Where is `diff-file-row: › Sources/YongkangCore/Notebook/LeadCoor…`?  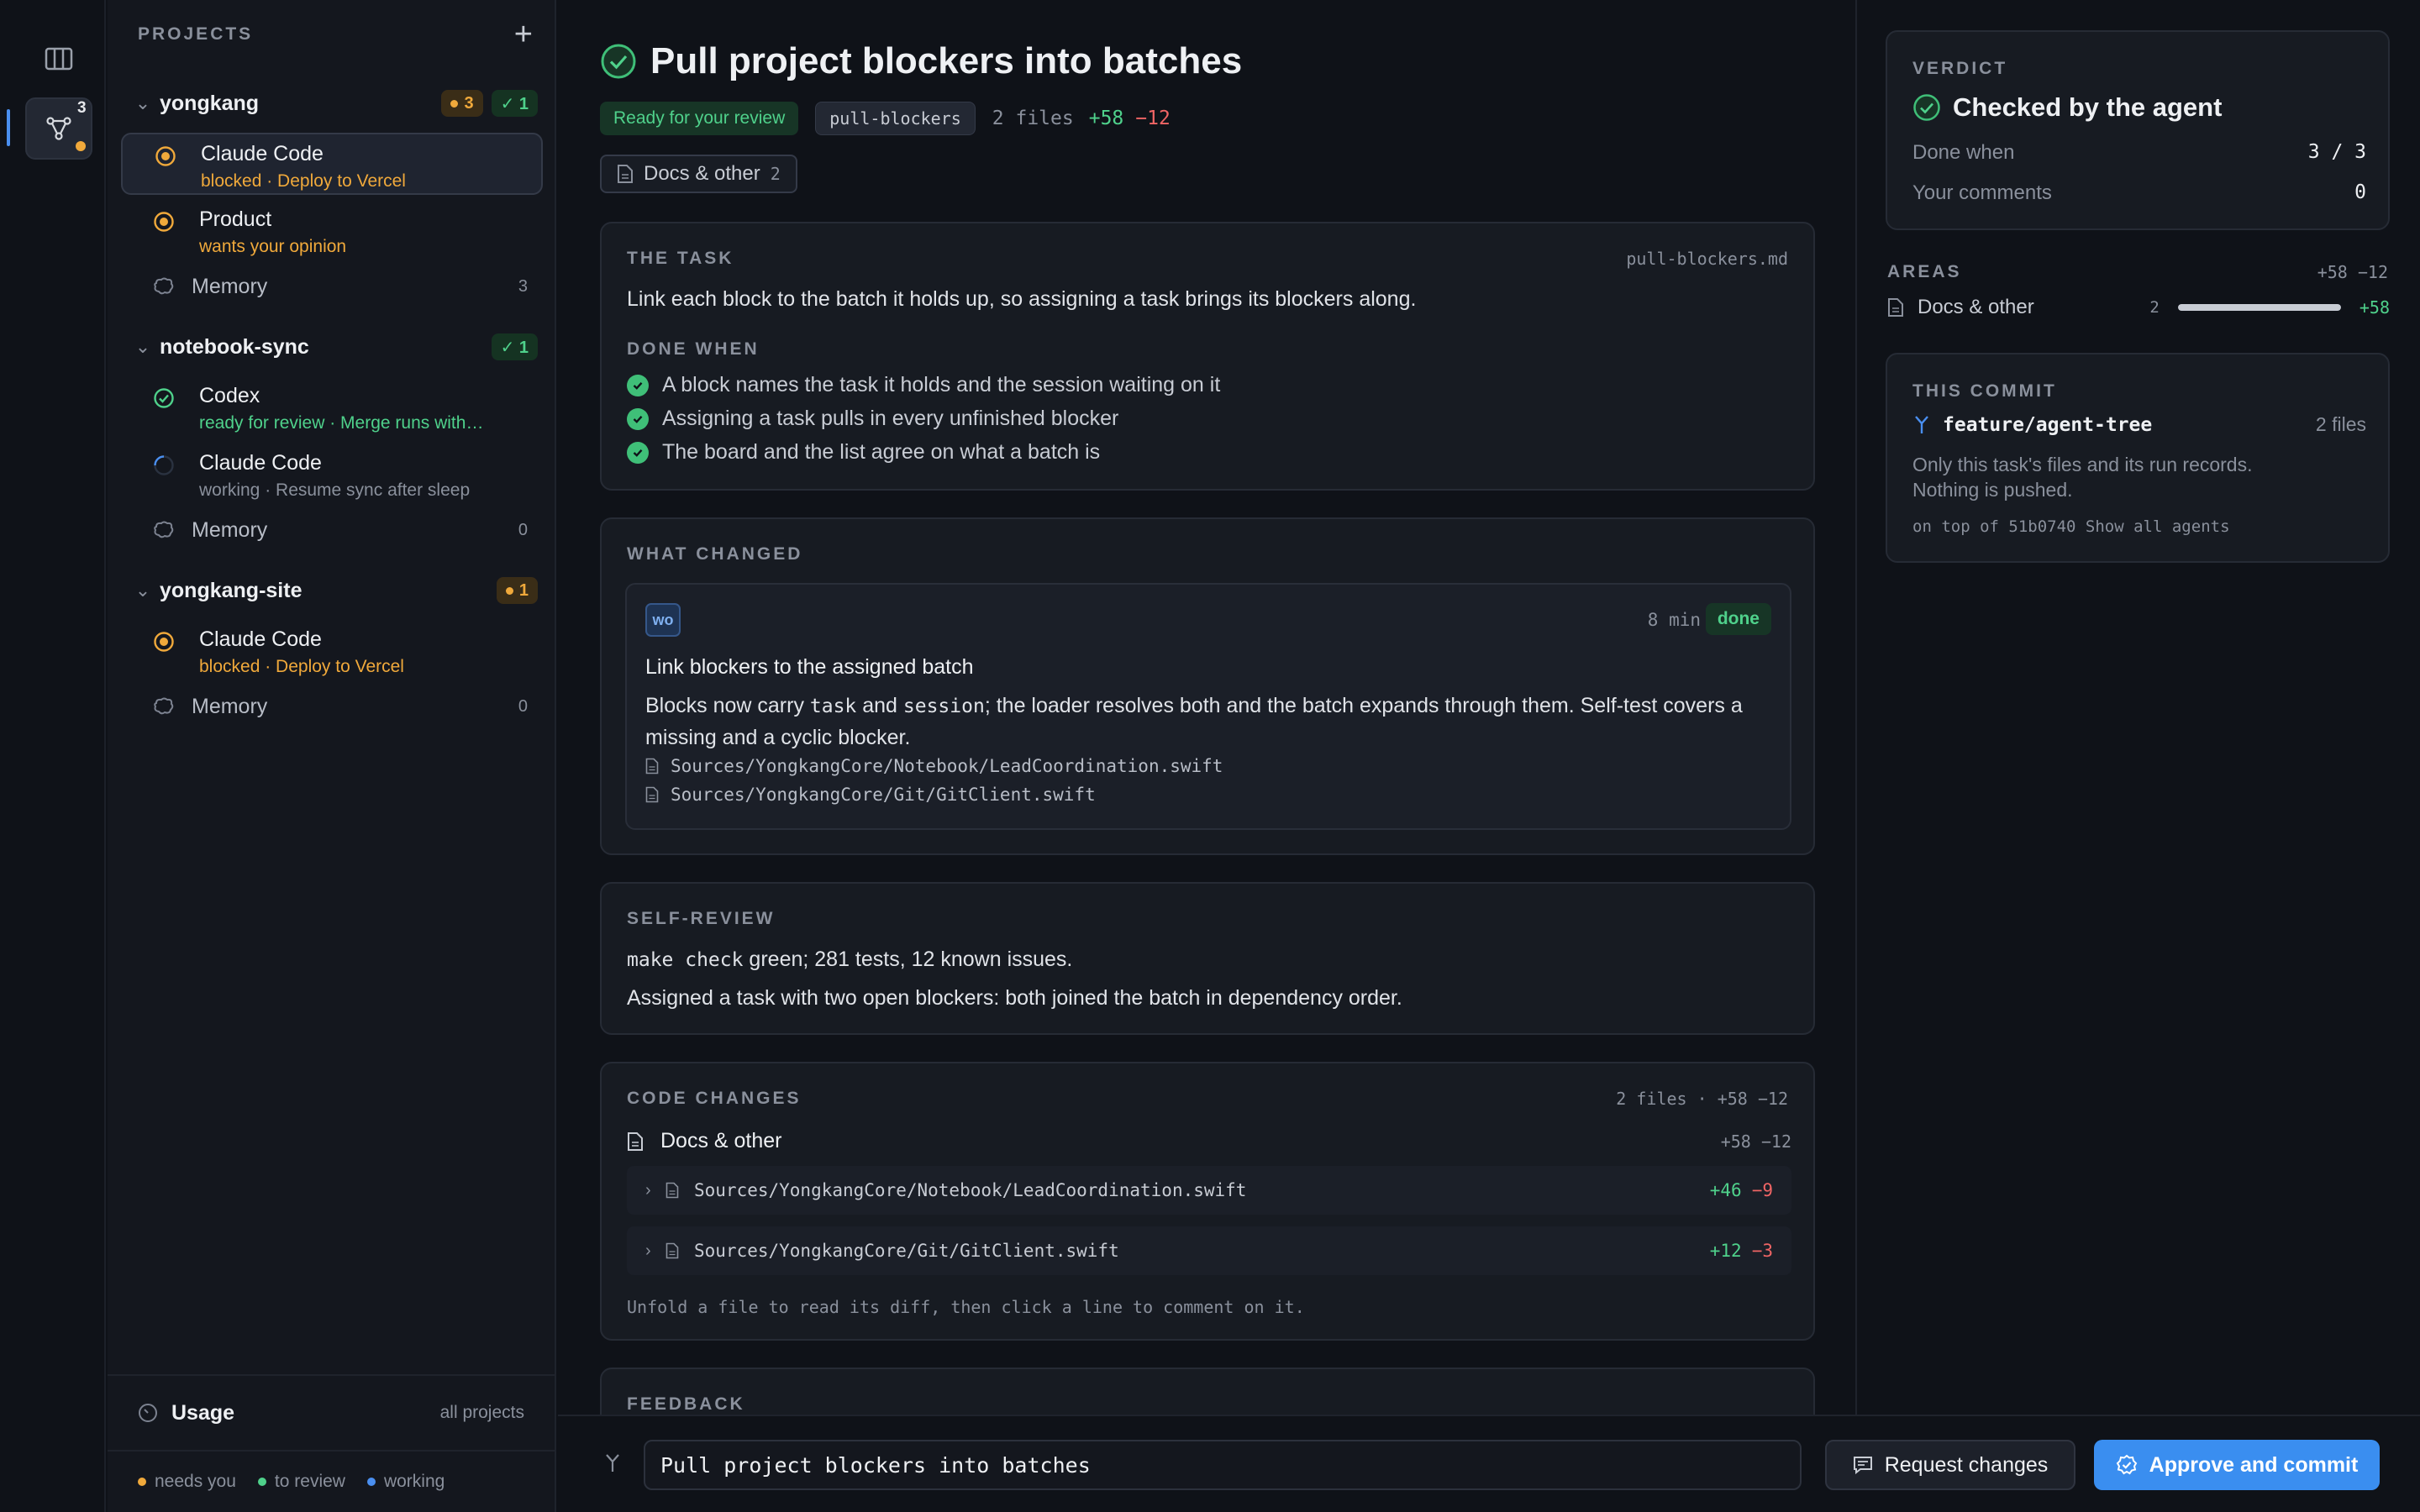 diff-file-row: › Sources/YongkangCore/Notebook/LeadCoor… is located at coordinates (1209, 1190).